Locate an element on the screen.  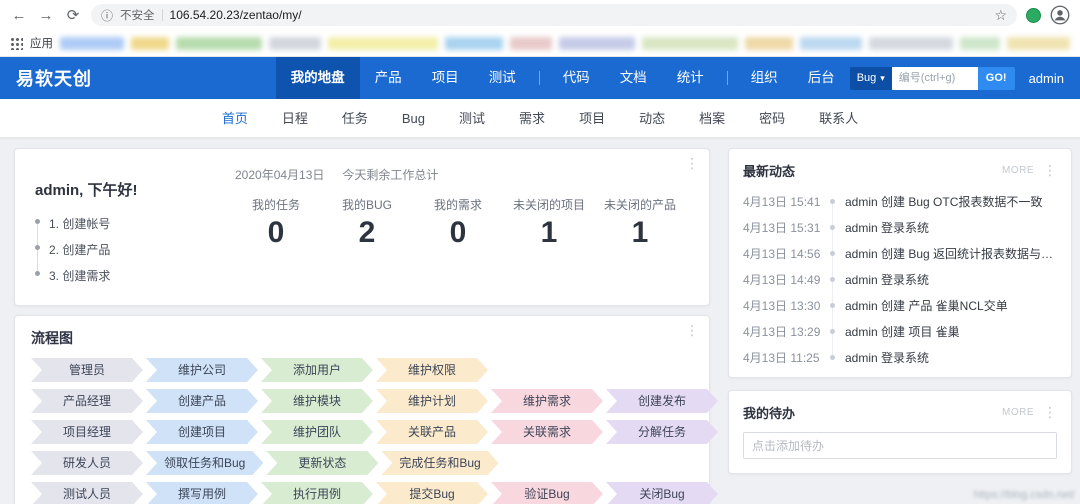
flow-step-4-4: 关闭Bug is located at coordinates (662, 493).